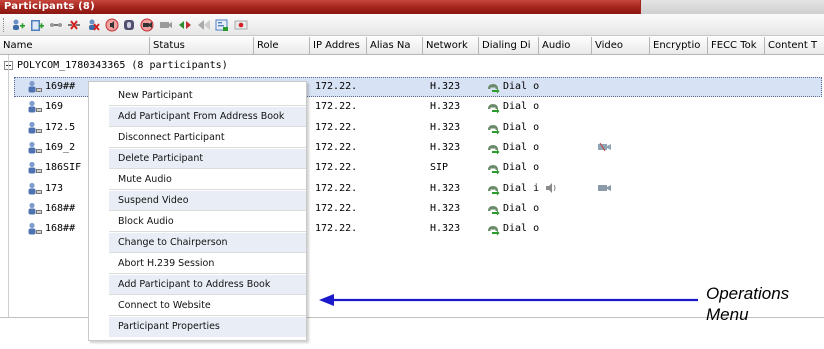  I want to click on tree-indent-margin, so click(4, 186).